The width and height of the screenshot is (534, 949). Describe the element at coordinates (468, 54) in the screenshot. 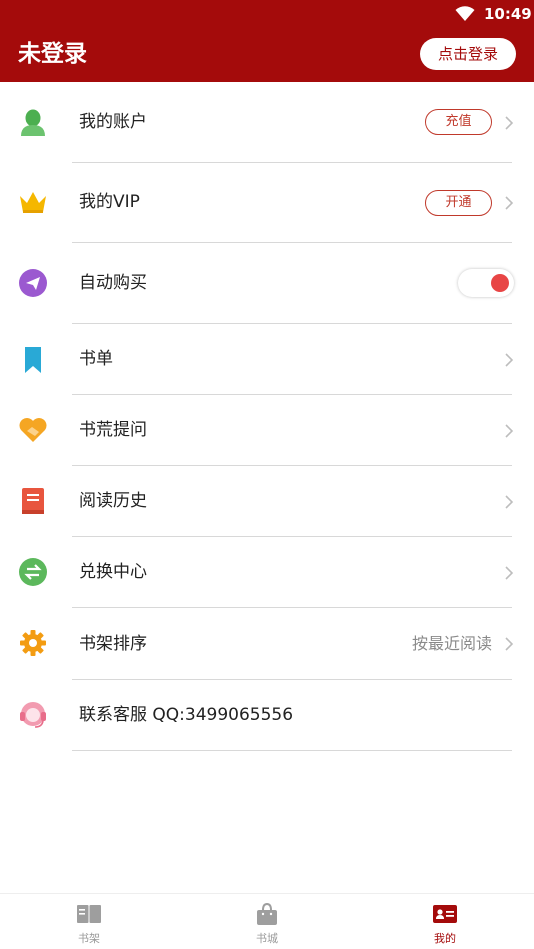

I see `login-button: 点击登录` at that location.